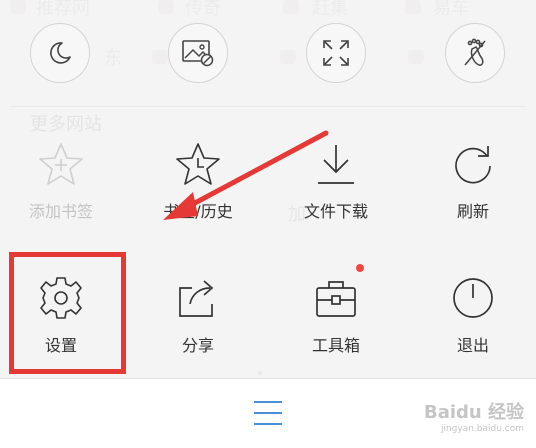 The height and width of the screenshot is (448, 536). I want to click on hamburger-menu-icon, so click(268, 414).